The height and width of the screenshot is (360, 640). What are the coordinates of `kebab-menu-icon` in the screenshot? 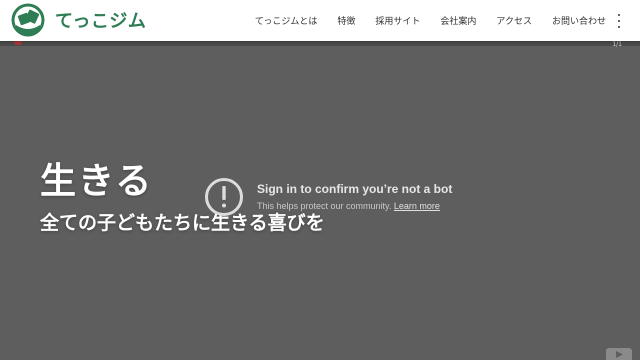 It's located at (619, 21).